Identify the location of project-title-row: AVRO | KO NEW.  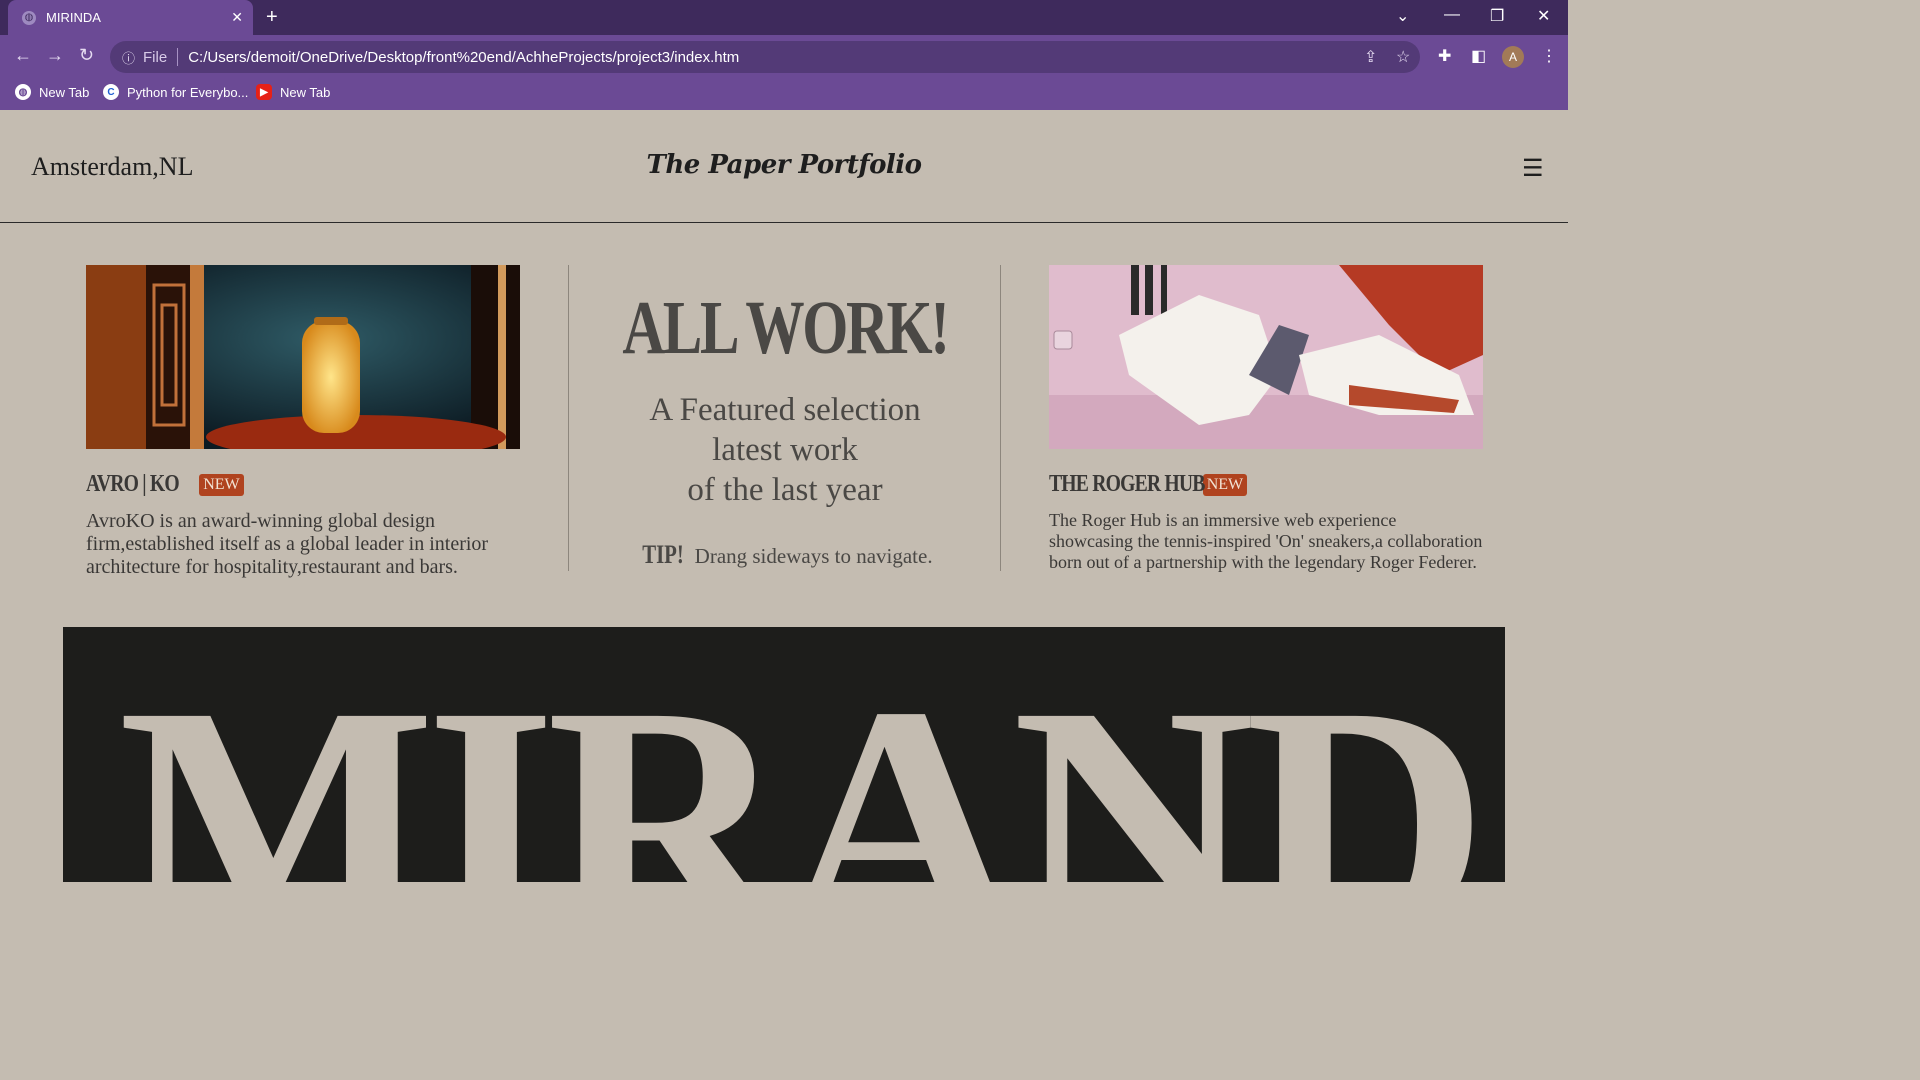
(303, 484).